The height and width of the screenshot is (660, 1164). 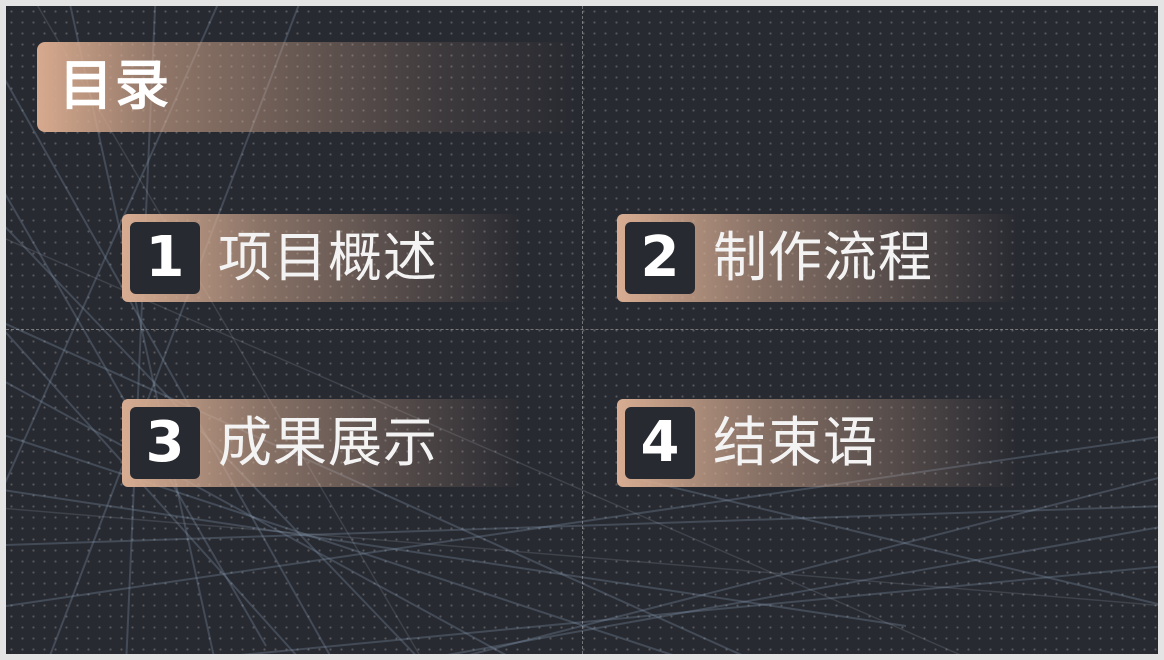 What do you see at coordinates (165, 443) in the screenshot?
I see `toc-item-number: 3` at bounding box center [165, 443].